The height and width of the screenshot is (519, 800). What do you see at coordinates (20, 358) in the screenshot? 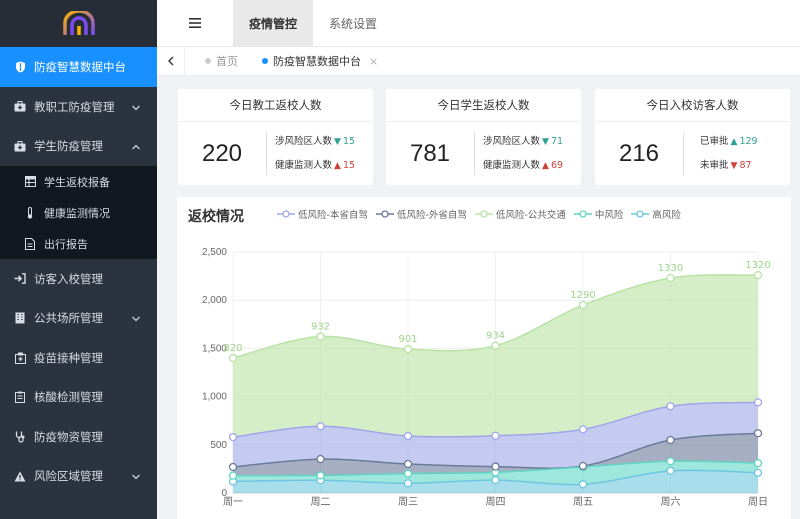
I see `hospital-icon` at bounding box center [20, 358].